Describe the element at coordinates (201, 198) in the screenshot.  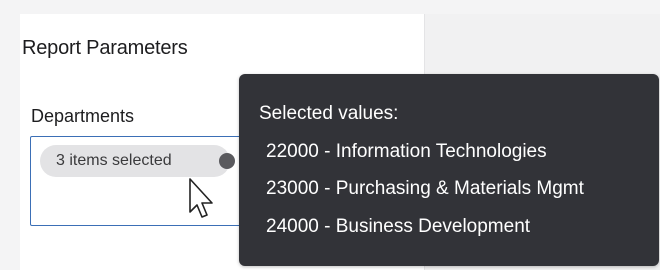
I see `mouse-pointer-icon` at that location.